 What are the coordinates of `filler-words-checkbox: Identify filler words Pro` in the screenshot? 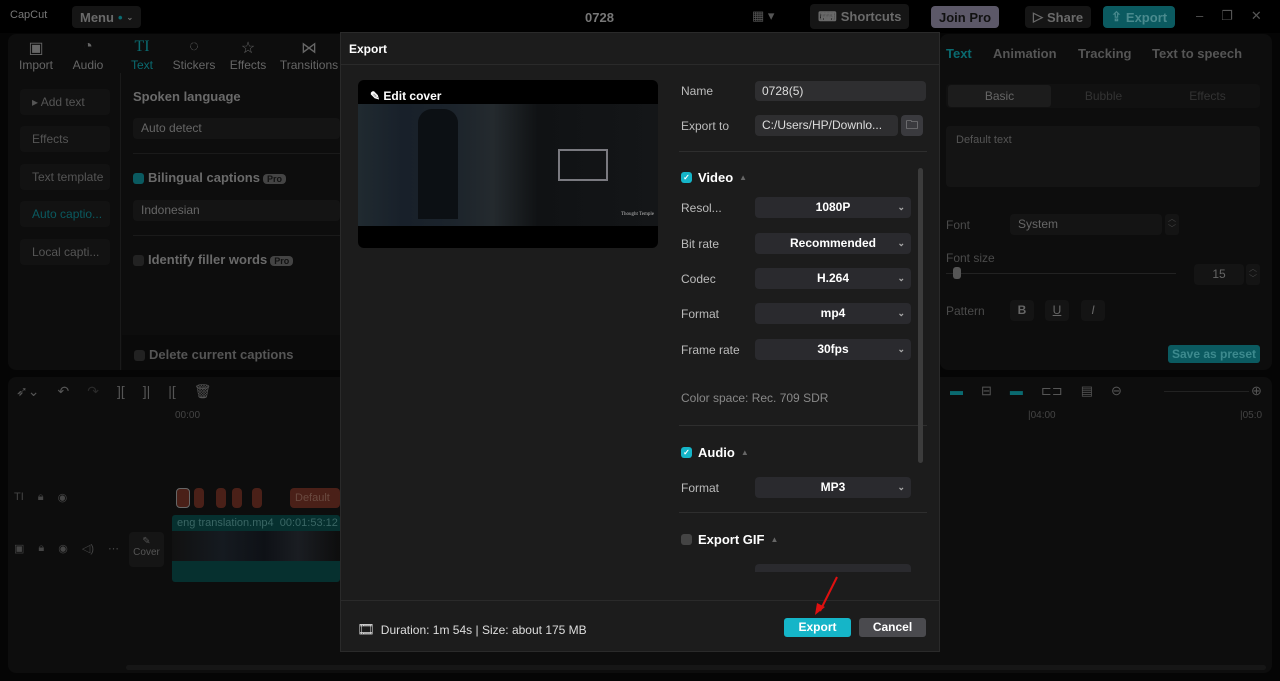 It's located at (213, 259).